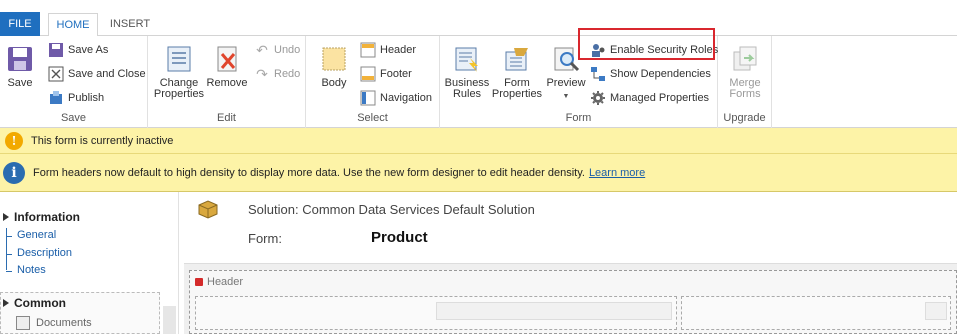 This screenshot has height=334, width=957. What do you see at coordinates (334, 83) in the screenshot?
I see `body-label: Body` at bounding box center [334, 83].